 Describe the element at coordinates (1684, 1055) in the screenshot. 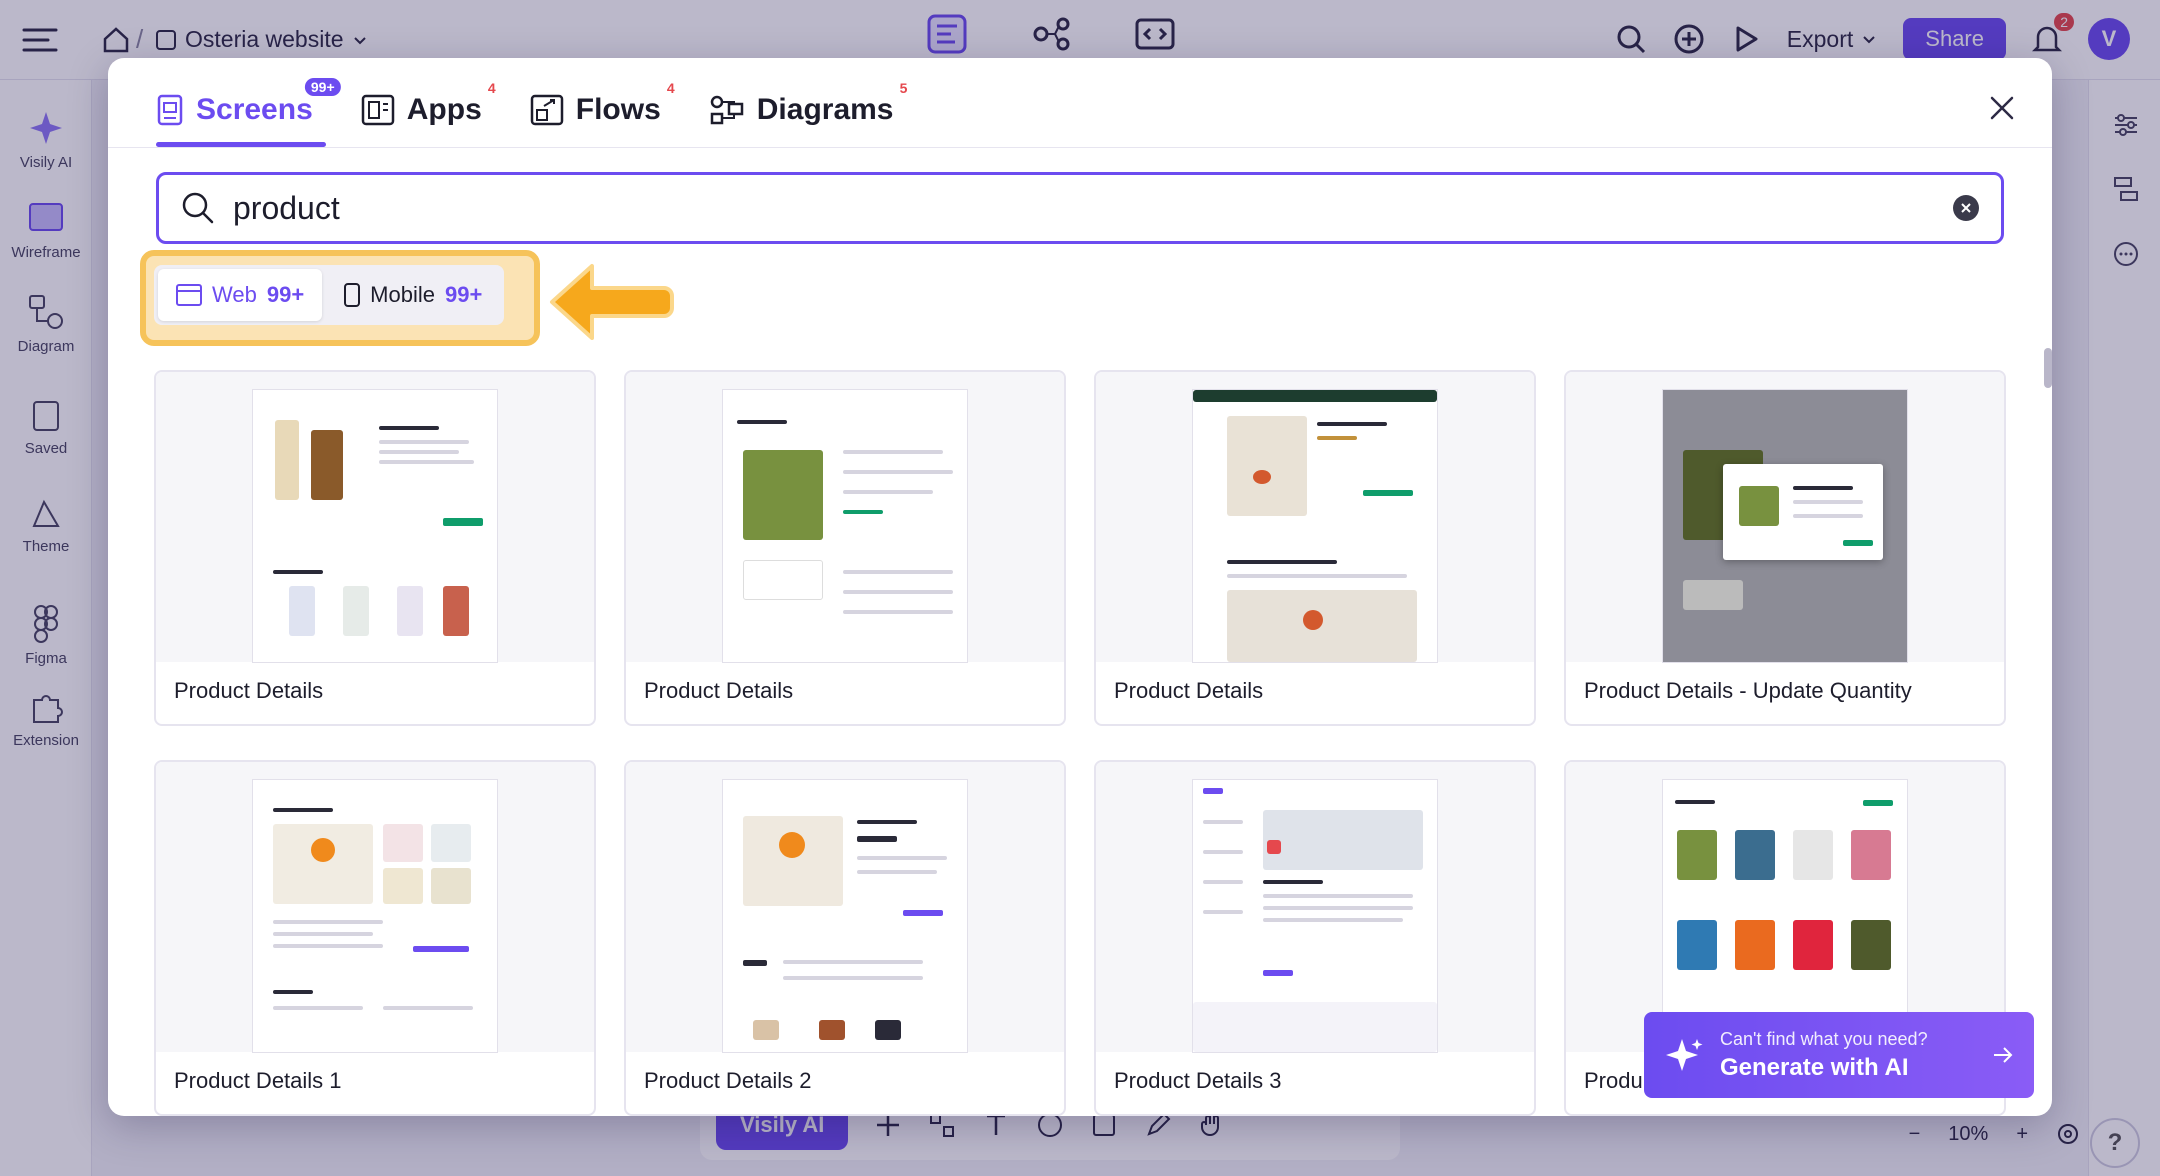

I see `sparkle-icon` at that location.